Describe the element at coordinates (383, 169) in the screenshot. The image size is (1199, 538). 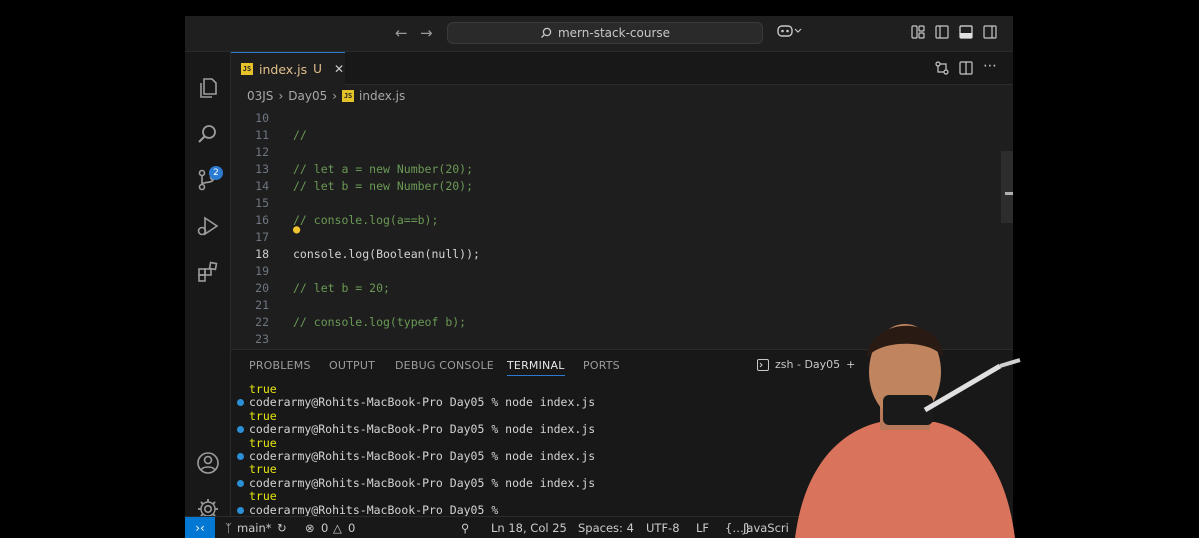
I see `code-line: // let a = new Number(20);` at that location.